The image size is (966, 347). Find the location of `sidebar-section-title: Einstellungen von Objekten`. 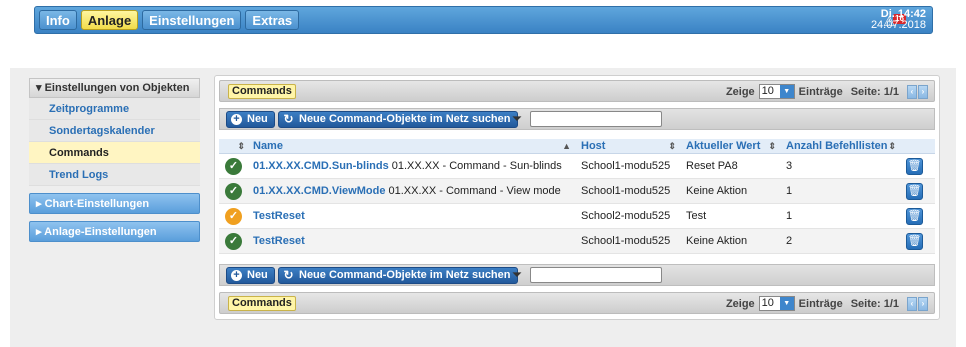

sidebar-section-title: Einstellungen von Objekten is located at coordinates (117, 88).